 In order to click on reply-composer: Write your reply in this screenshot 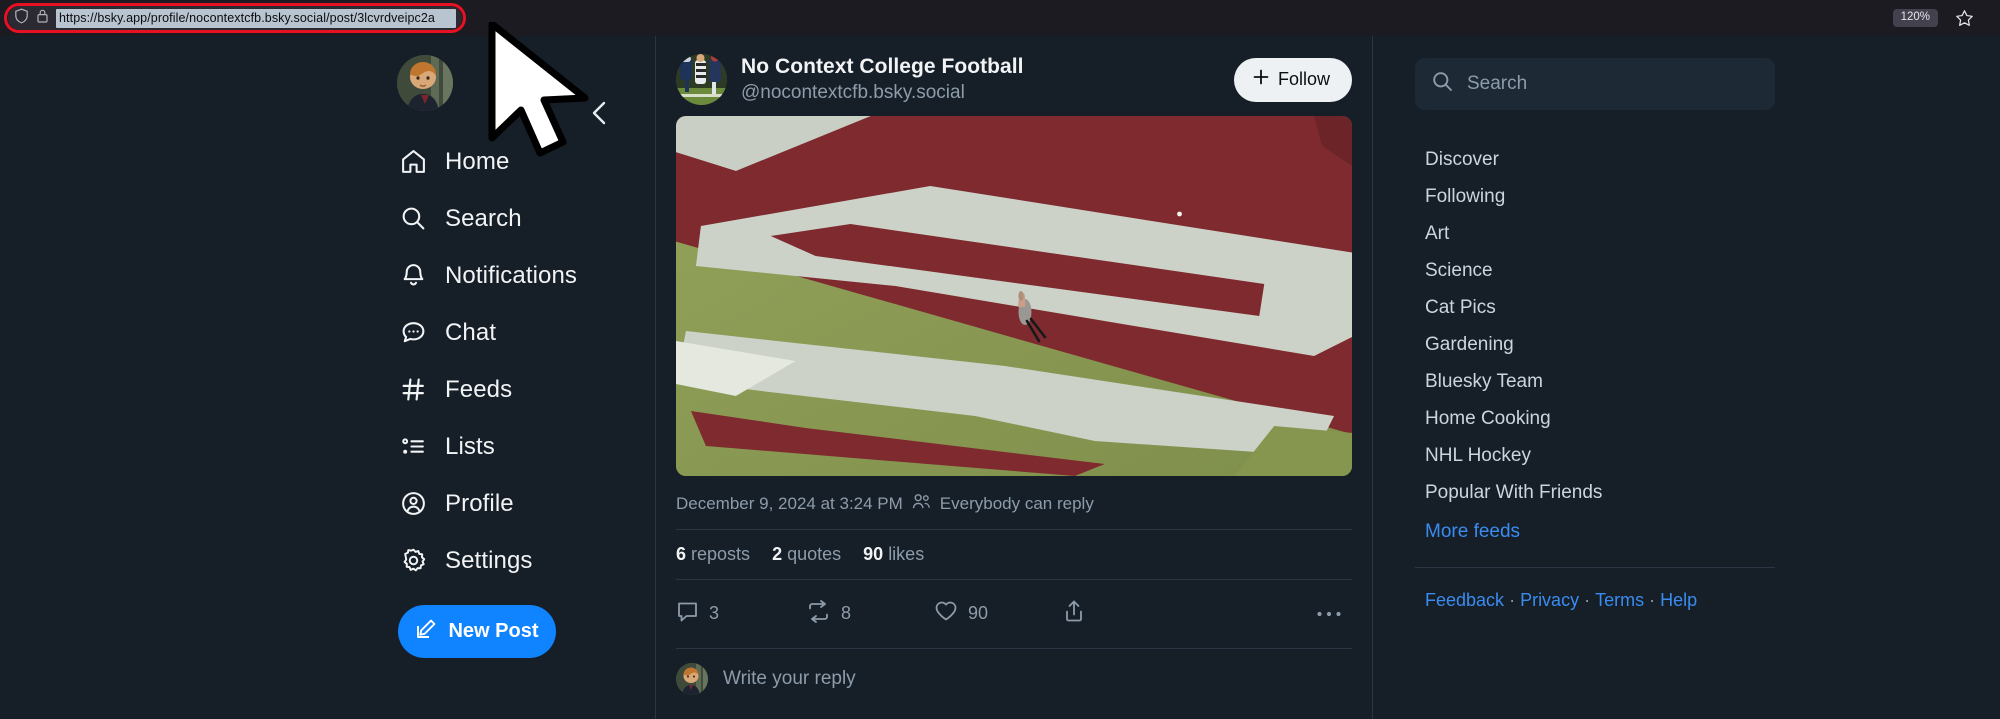, I will do `click(1014, 672)`.